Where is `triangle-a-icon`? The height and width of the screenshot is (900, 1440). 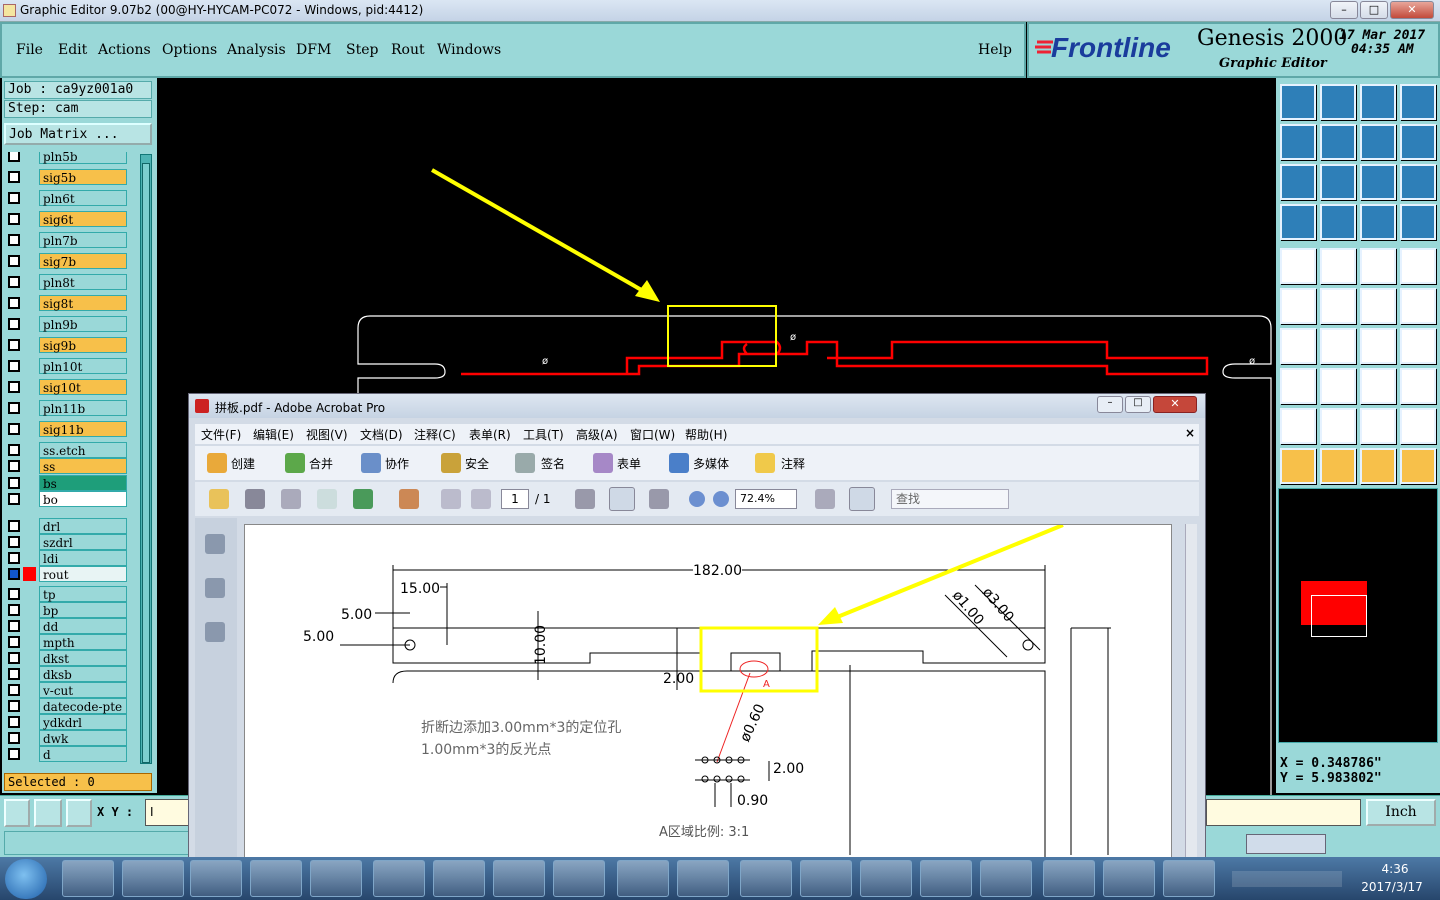
triangle-a-icon is located at coordinates (1338, 426).